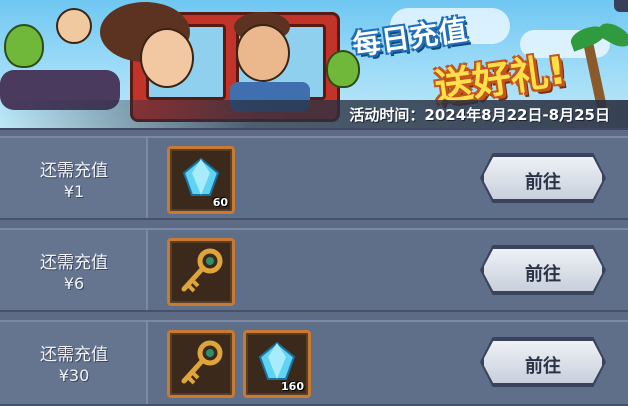  What do you see at coordinates (277, 364) in the screenshot?
I see `reward-item-slot: 160` at bounding box center [277, 364].